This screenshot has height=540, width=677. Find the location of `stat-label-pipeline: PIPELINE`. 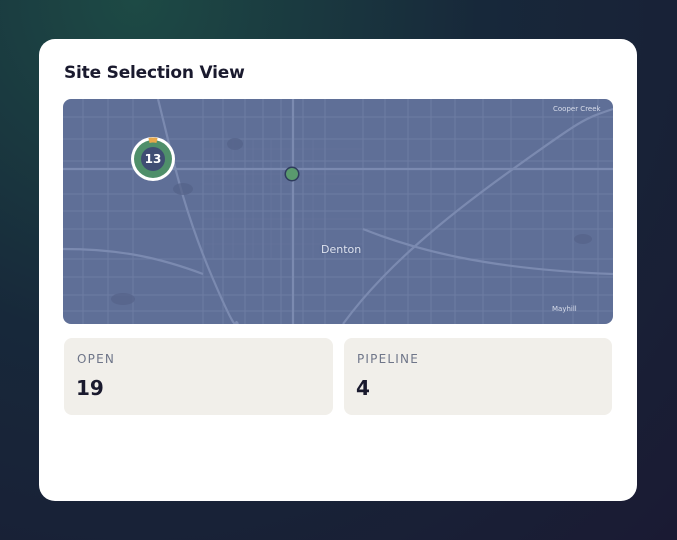

stat-label-pipeline: PIPELINE is located at coordinates (388, 359).